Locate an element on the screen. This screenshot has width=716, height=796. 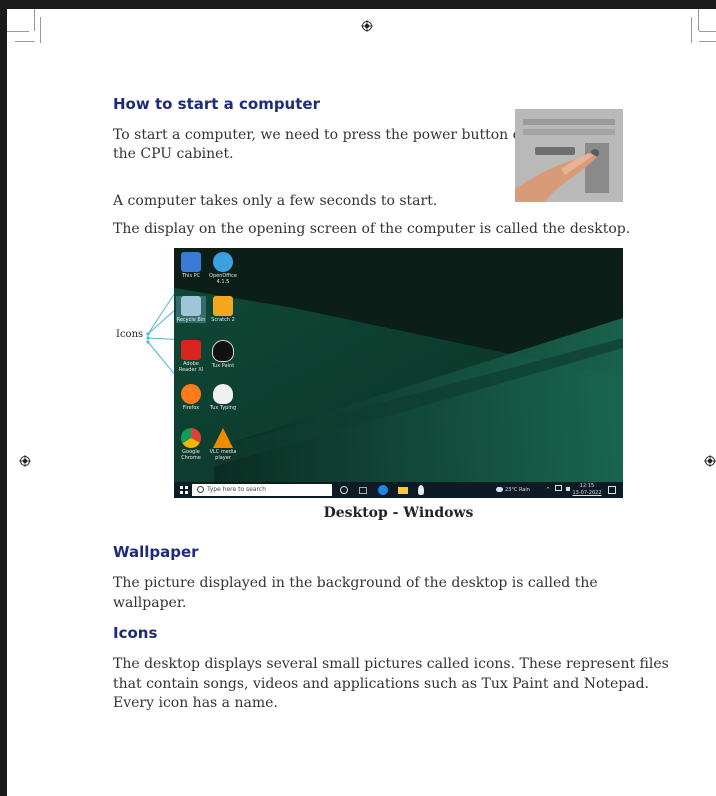
crop-mark-top-left is located at coordinates (34, 20).